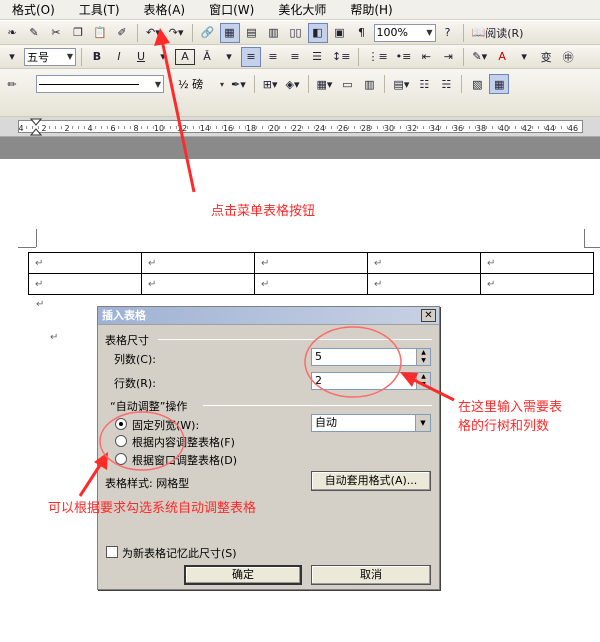  Describe the element at coordinates (502, 57) in the screenshot. I see `font-color-button: A` at that location.